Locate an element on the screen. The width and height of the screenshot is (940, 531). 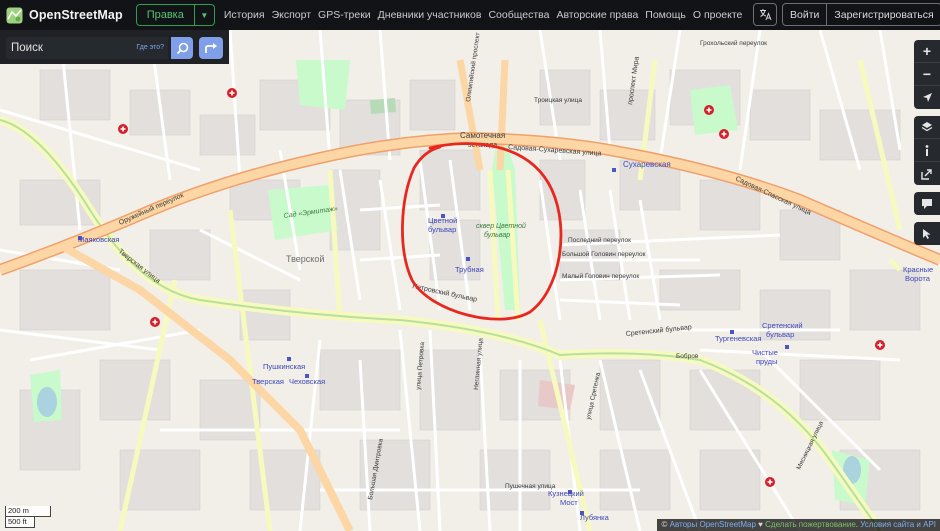
label-golovin-bolshoy: Большой Головин переулок is located at coordinates (604, 254).